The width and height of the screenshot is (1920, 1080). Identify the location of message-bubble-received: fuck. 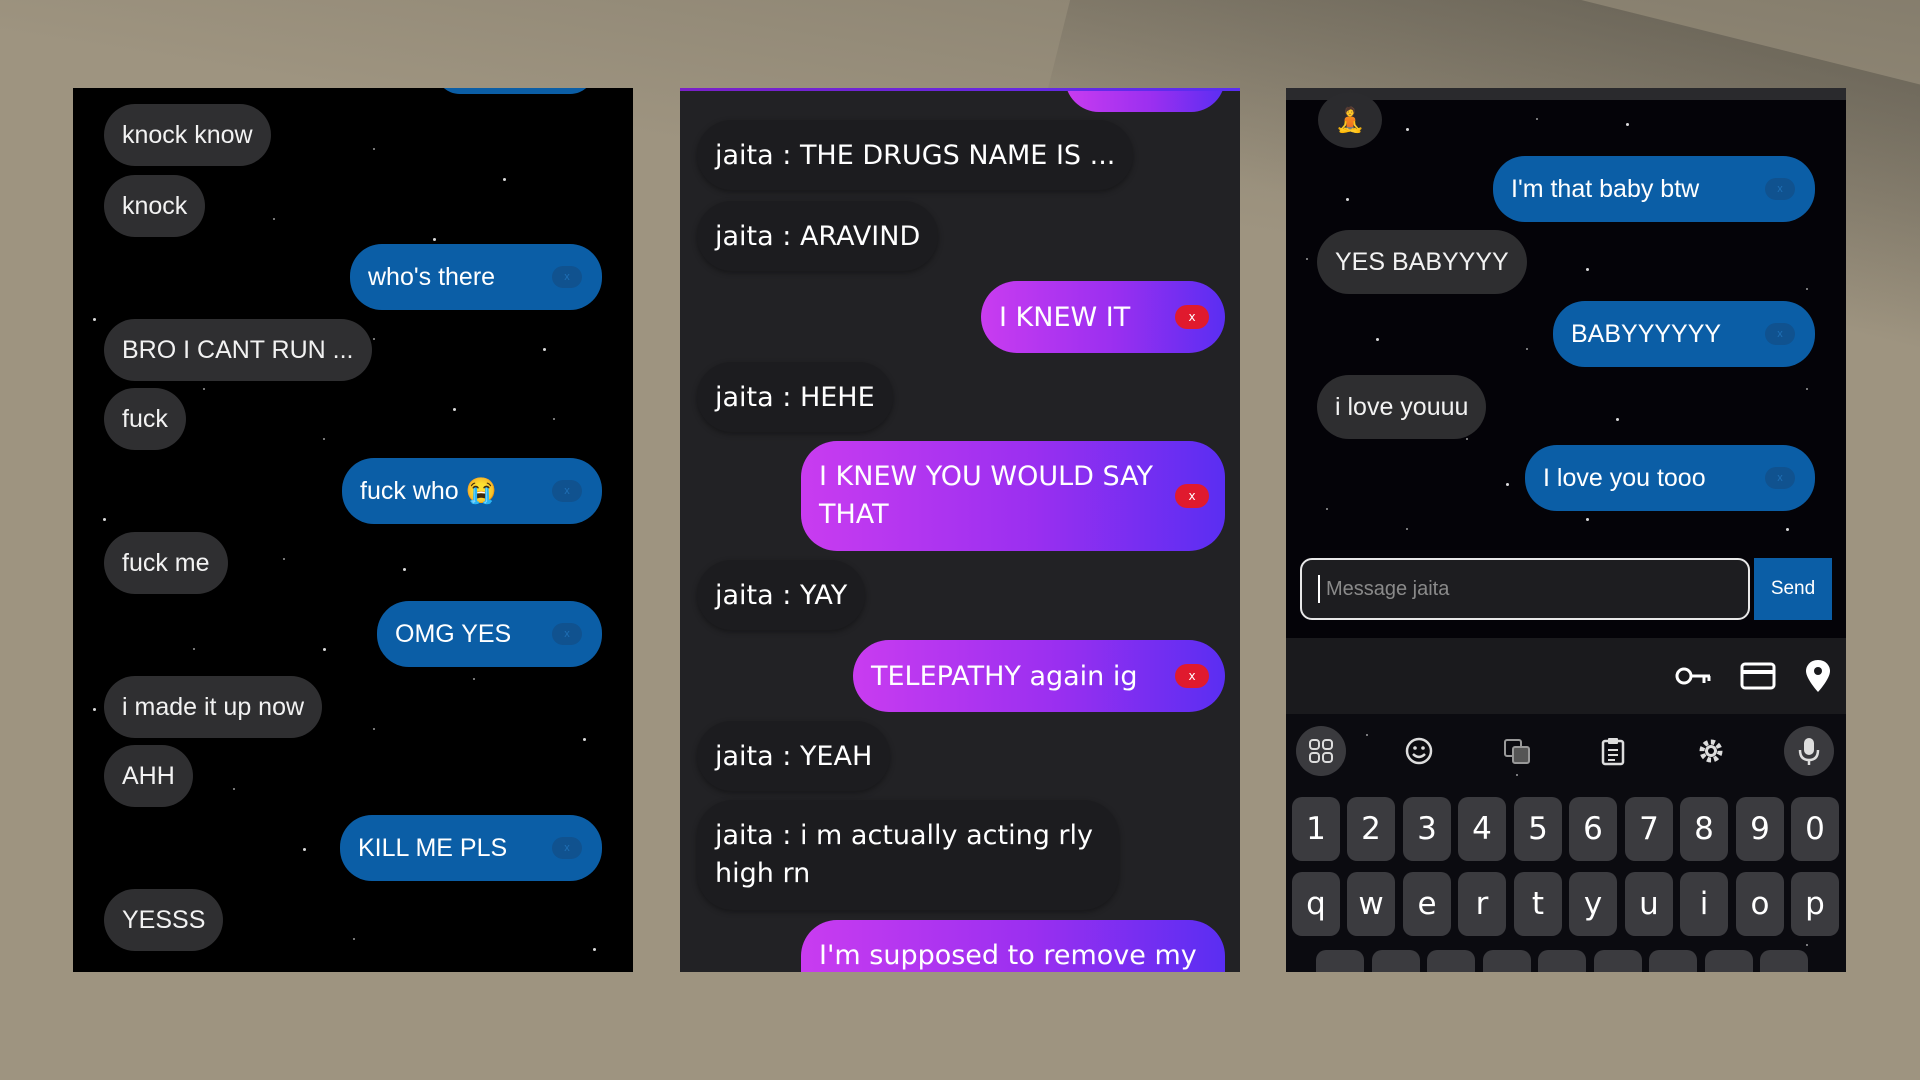
(145, 419).